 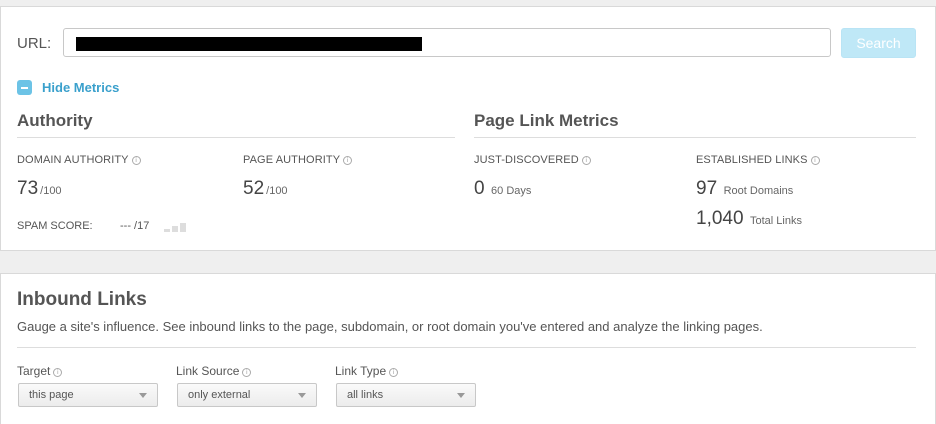 I want to click on url-label: URL:, so click(x=34, y=43).